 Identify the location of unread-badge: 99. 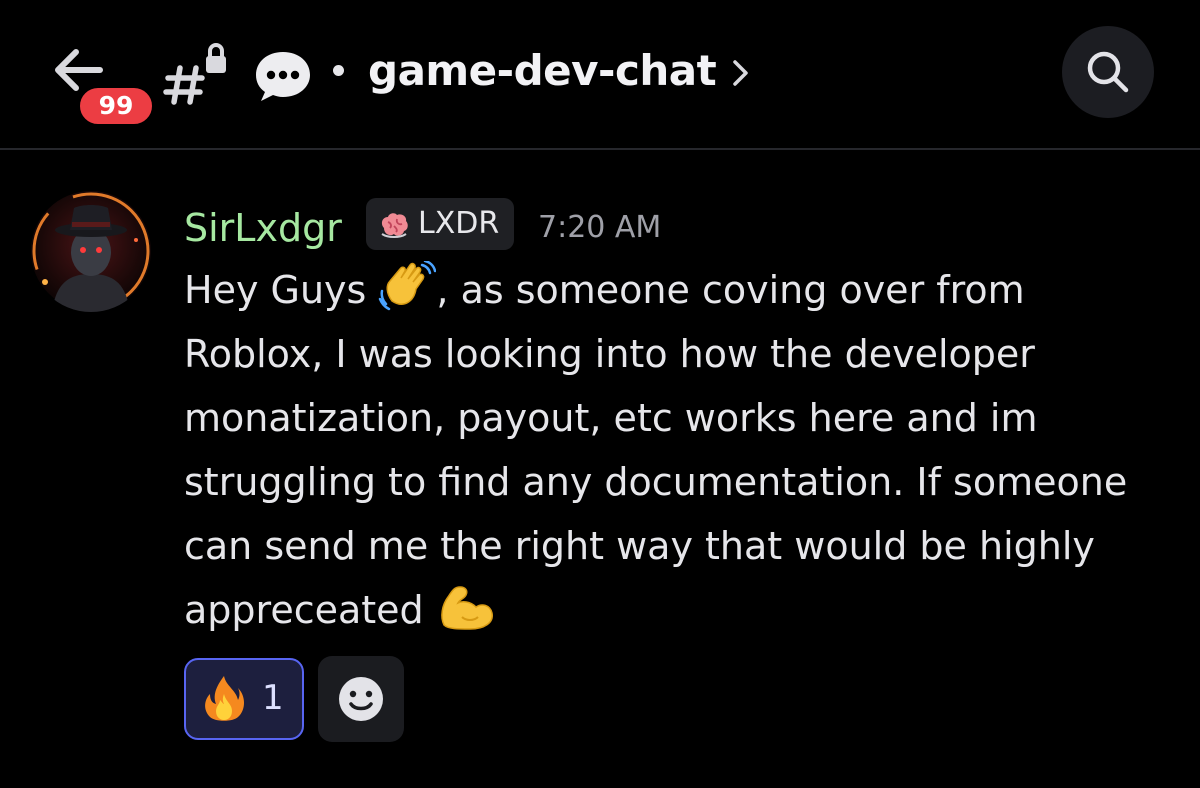
(116, 106).